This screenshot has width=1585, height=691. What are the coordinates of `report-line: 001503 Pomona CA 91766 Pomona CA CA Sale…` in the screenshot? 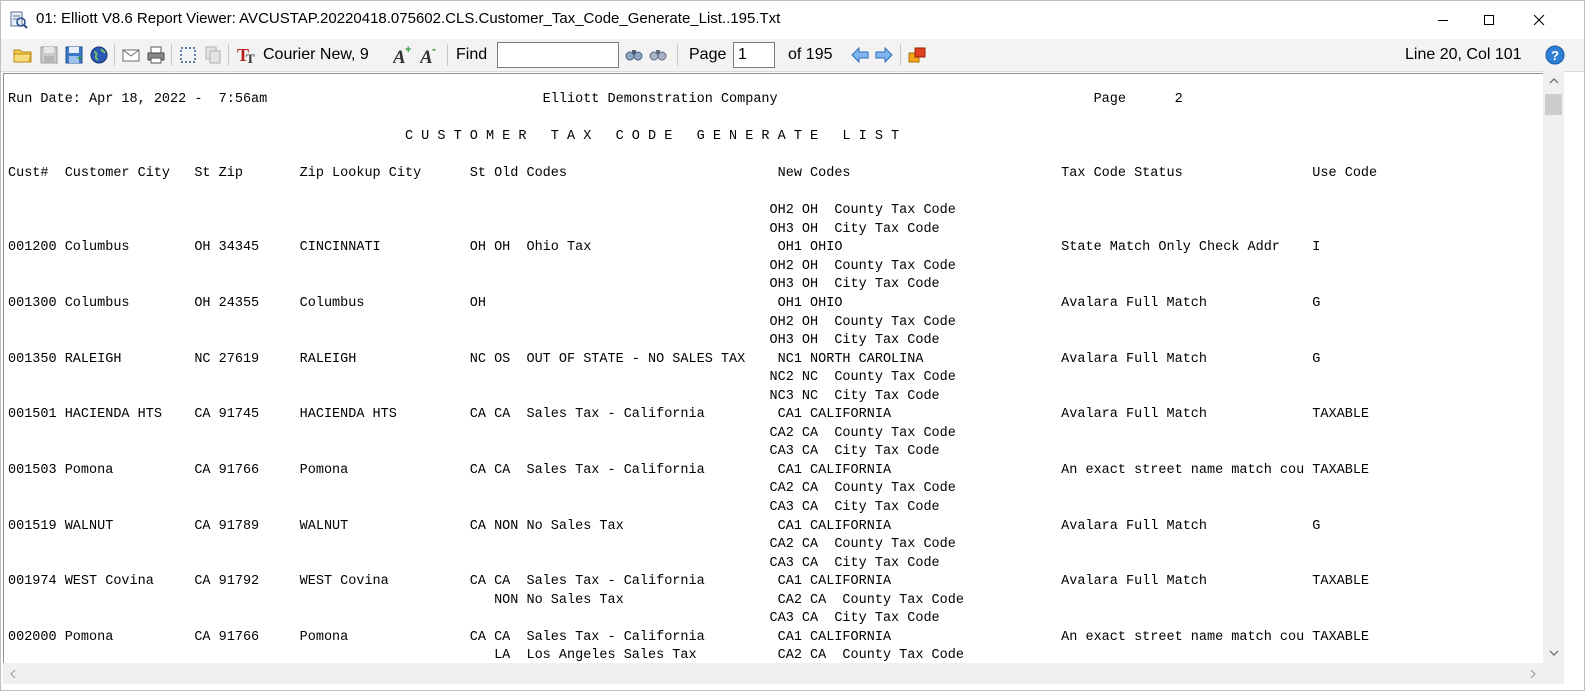 It's located at (689, 470).